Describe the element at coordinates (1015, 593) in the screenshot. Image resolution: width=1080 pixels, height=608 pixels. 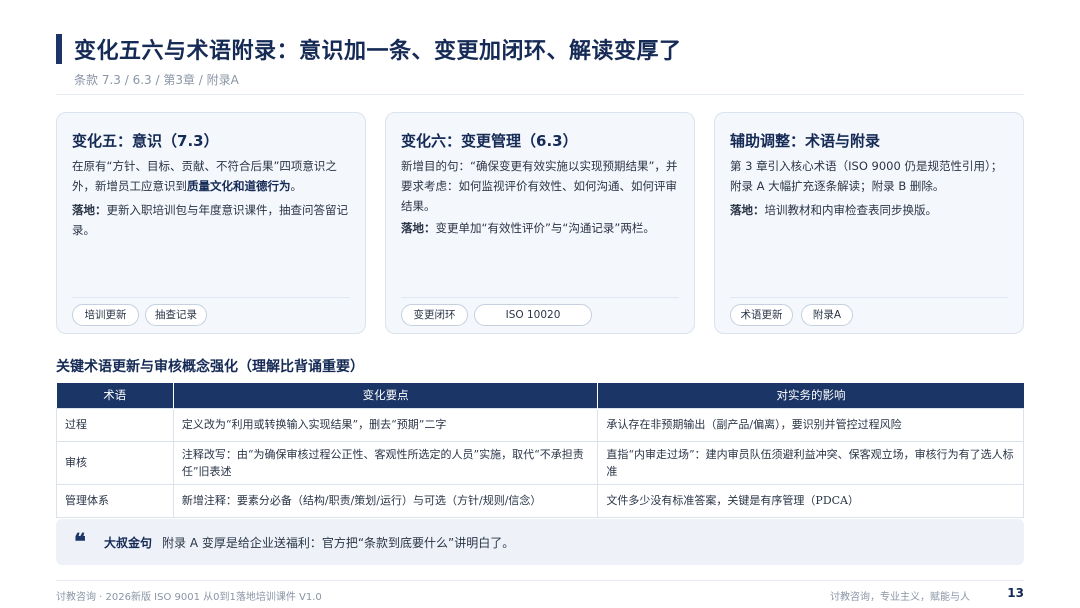
I see `page-number: 13` at that location.